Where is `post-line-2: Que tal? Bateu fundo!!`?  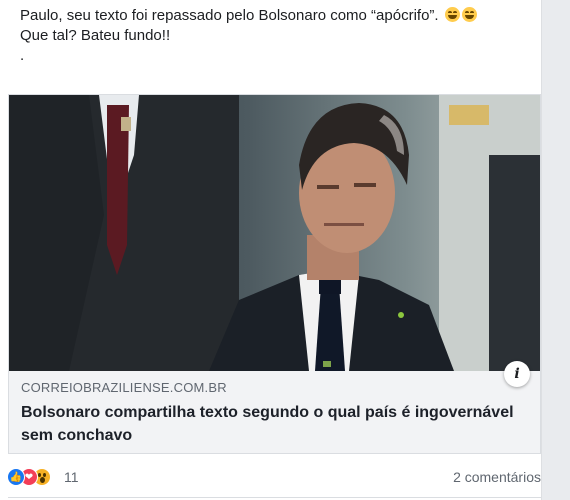
post-line-2: Que tal? Bateu fundo!! is located at coordinates (95, 35).